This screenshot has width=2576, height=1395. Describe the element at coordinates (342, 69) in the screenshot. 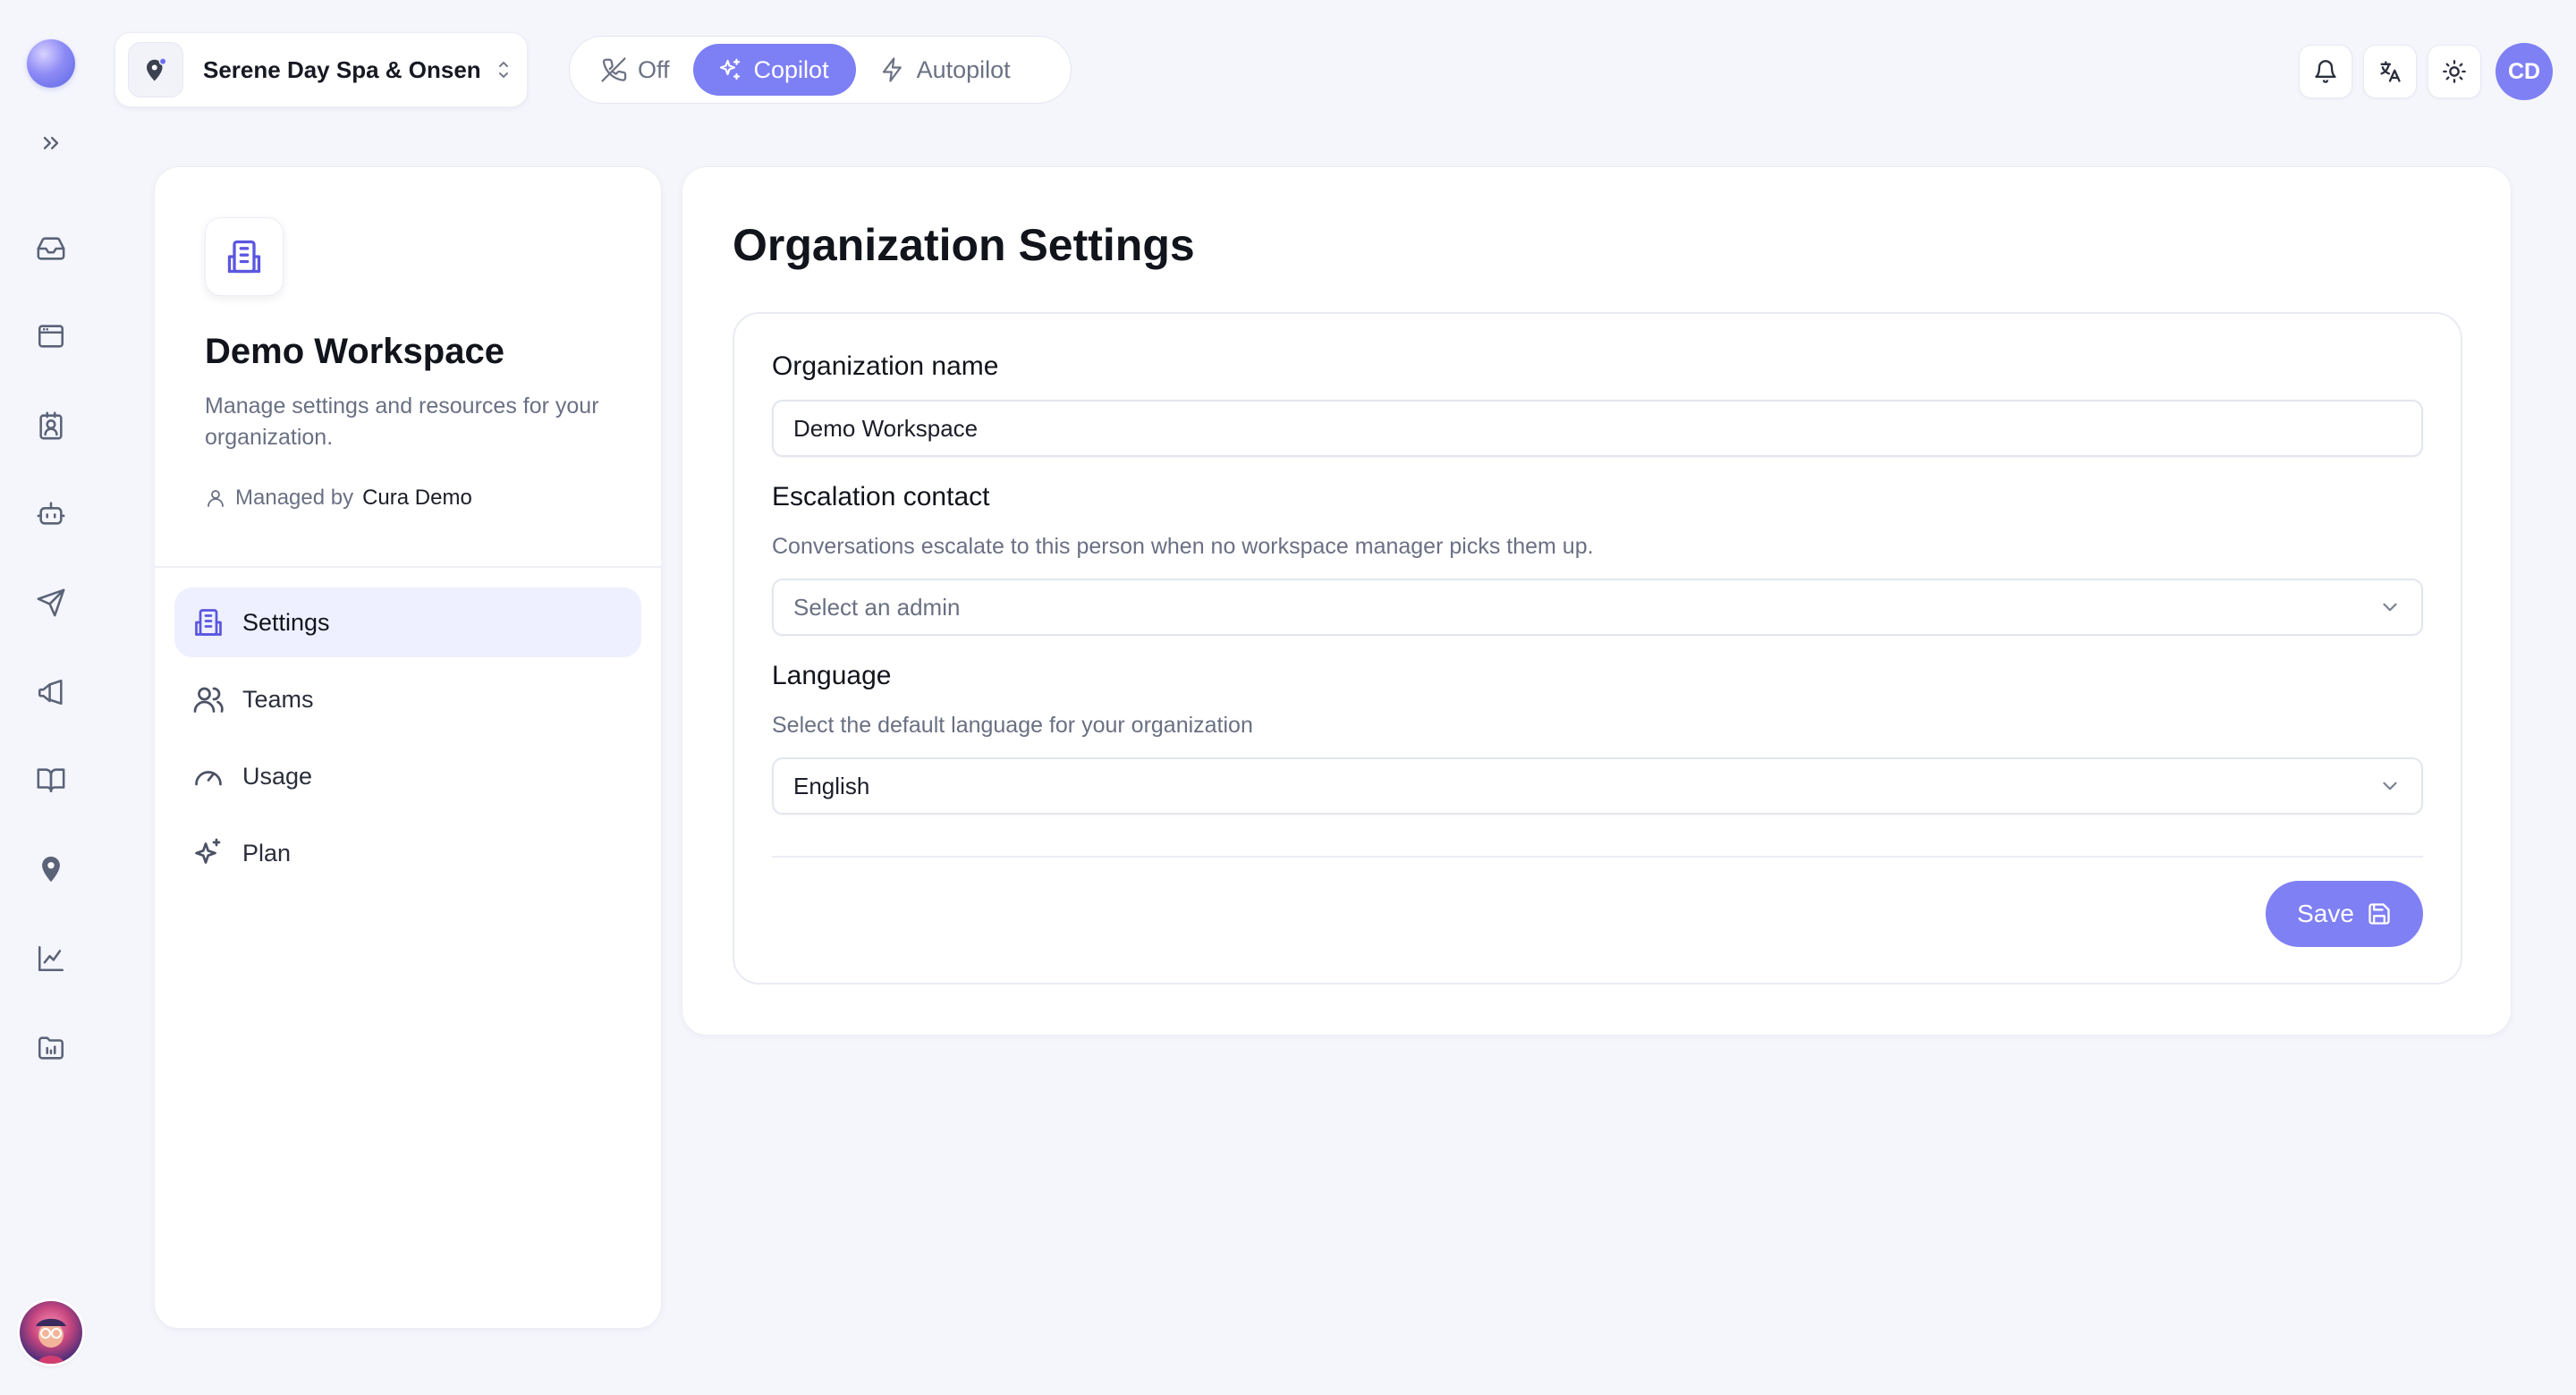

I see `organization-name: Serene Day Spa & Onsen` at that location.